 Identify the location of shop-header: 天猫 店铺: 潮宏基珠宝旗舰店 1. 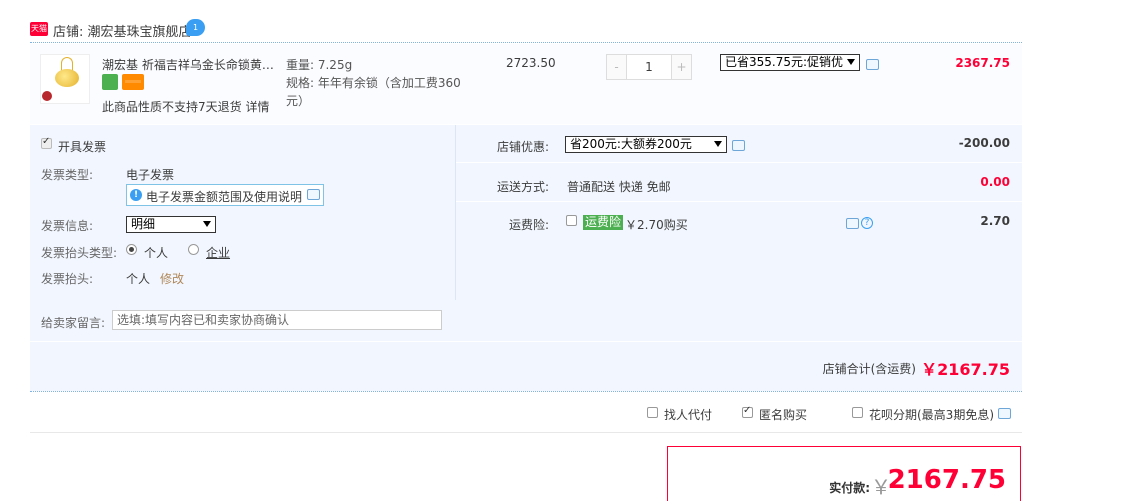
(526, 30).